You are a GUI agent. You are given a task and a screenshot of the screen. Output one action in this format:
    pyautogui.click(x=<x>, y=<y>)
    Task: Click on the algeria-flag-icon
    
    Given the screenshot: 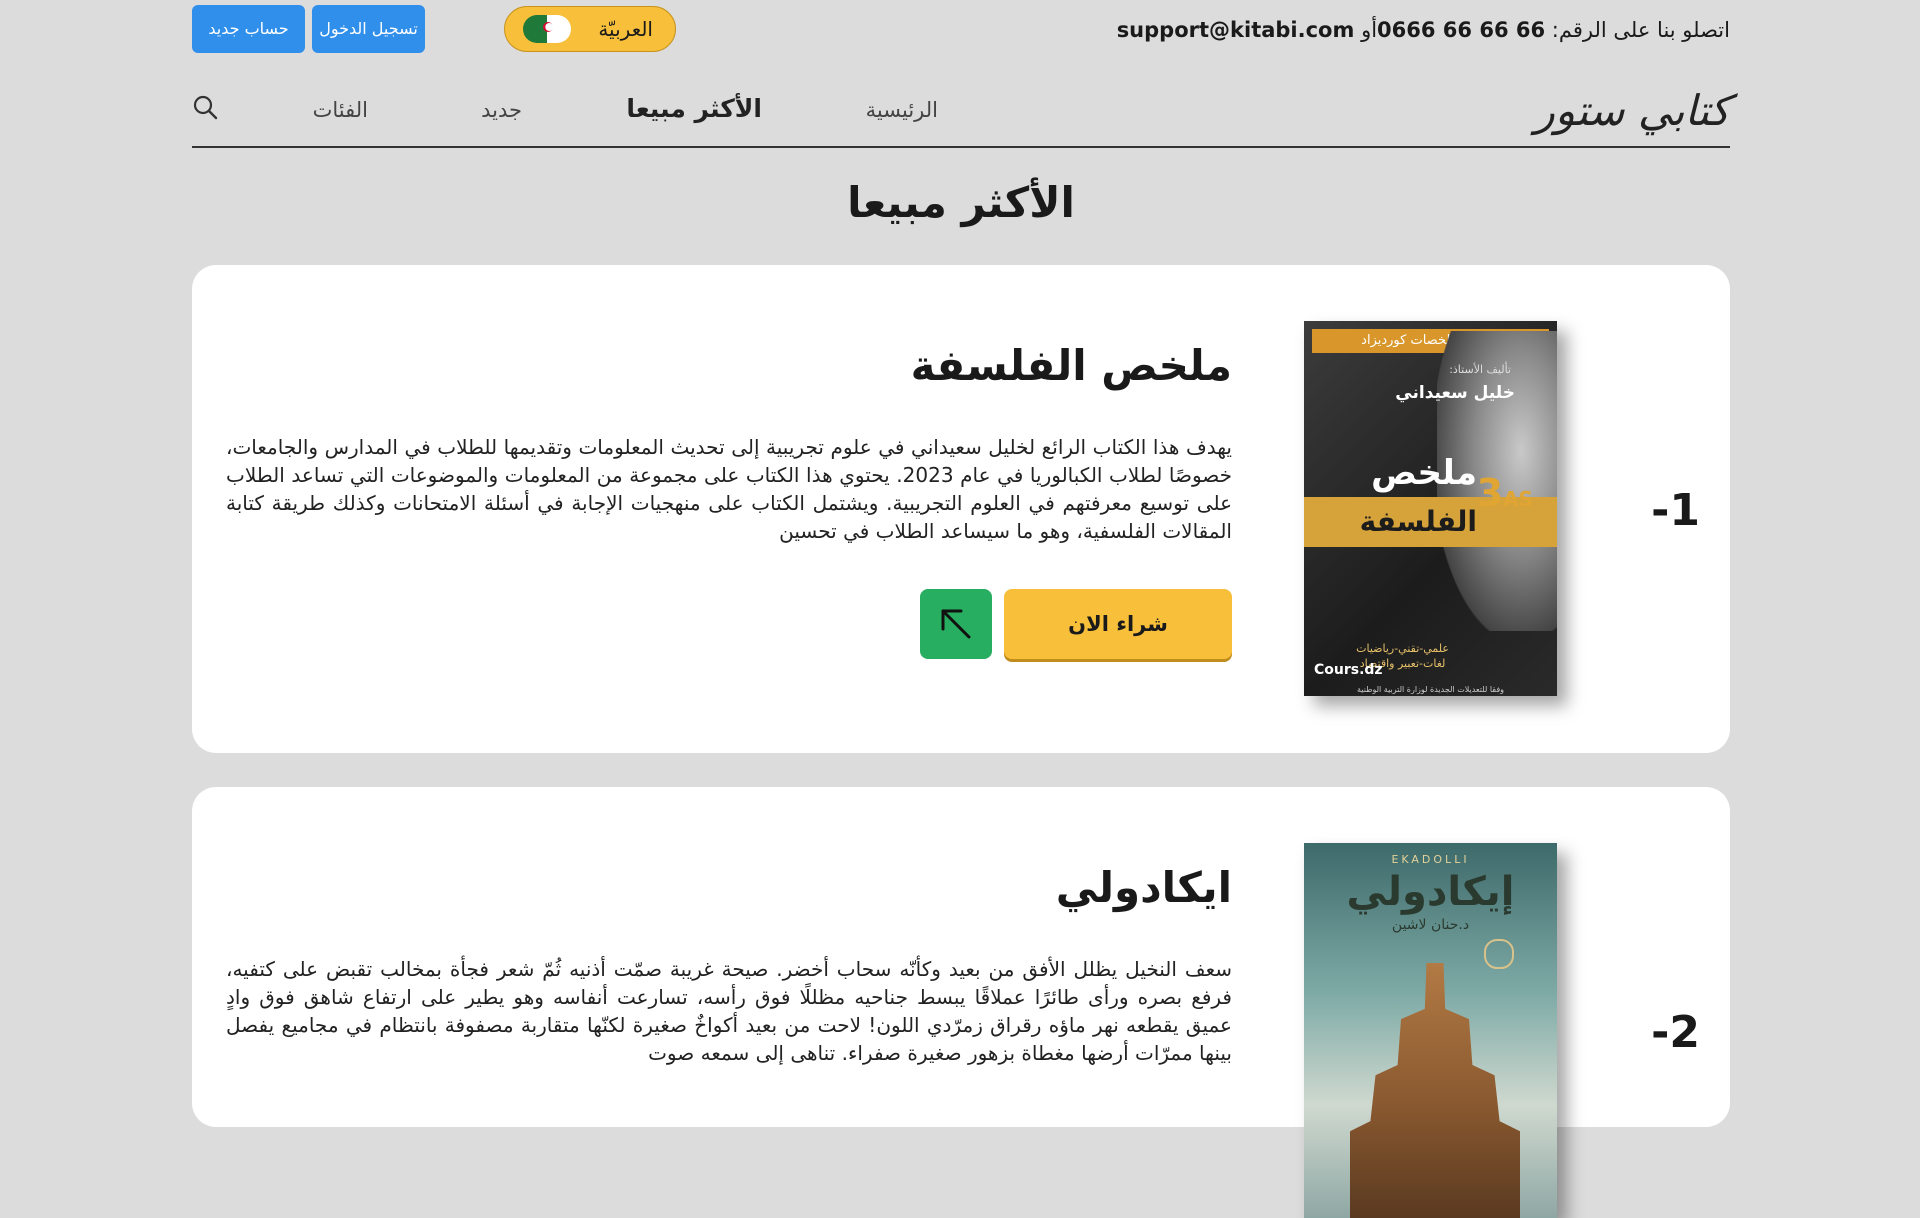 What is the action you would take?
    pyautogui.click(x=547, y=29)
    